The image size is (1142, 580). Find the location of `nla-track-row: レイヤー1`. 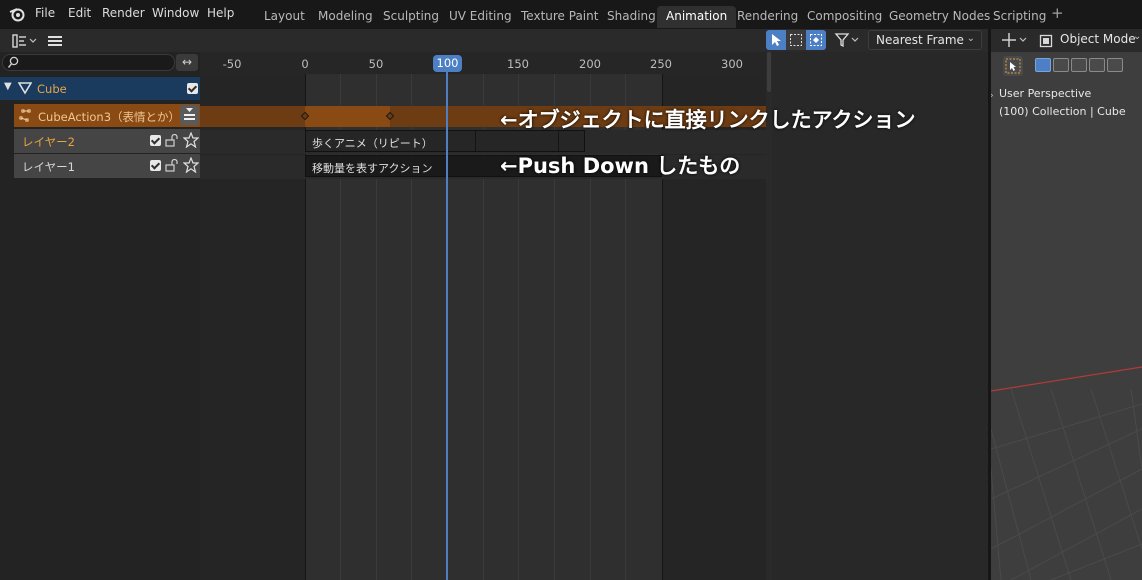

nla-track-row: レイヤー1 is located at coordinates (107, 166).